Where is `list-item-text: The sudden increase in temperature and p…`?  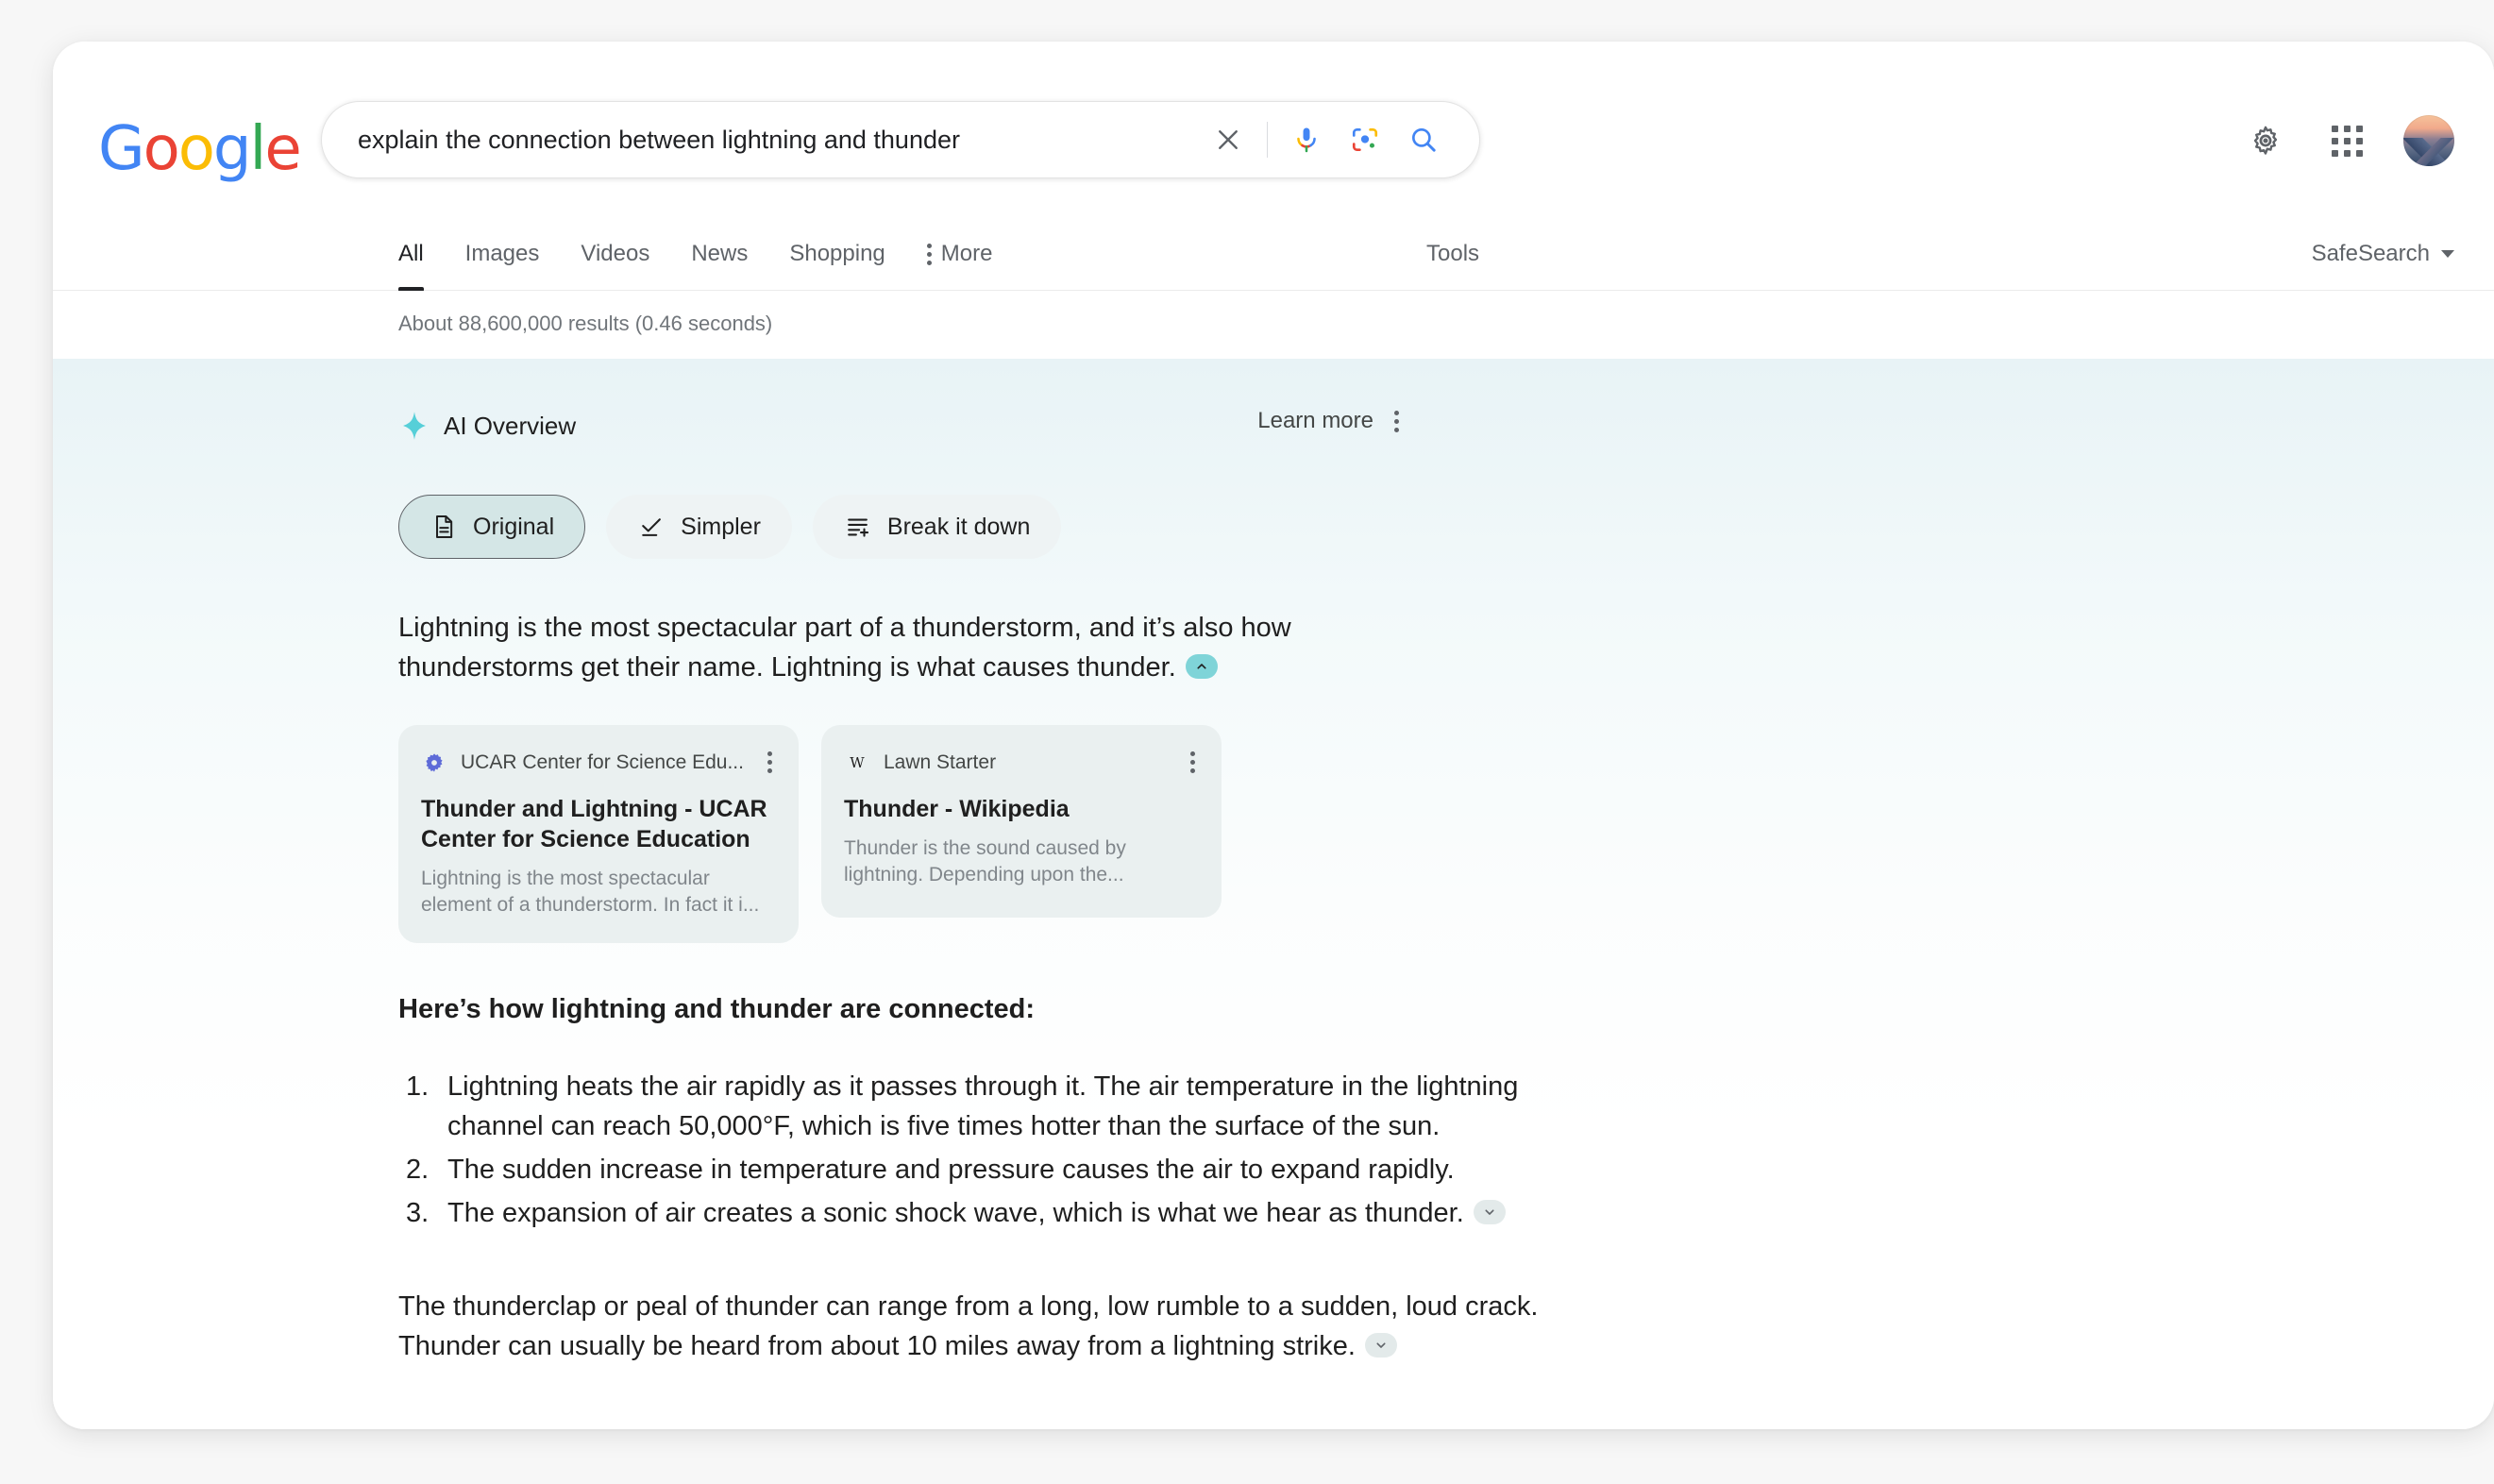 list-item-text: The sudden increase in temperature and p… is located at coordinates (951, 1170).